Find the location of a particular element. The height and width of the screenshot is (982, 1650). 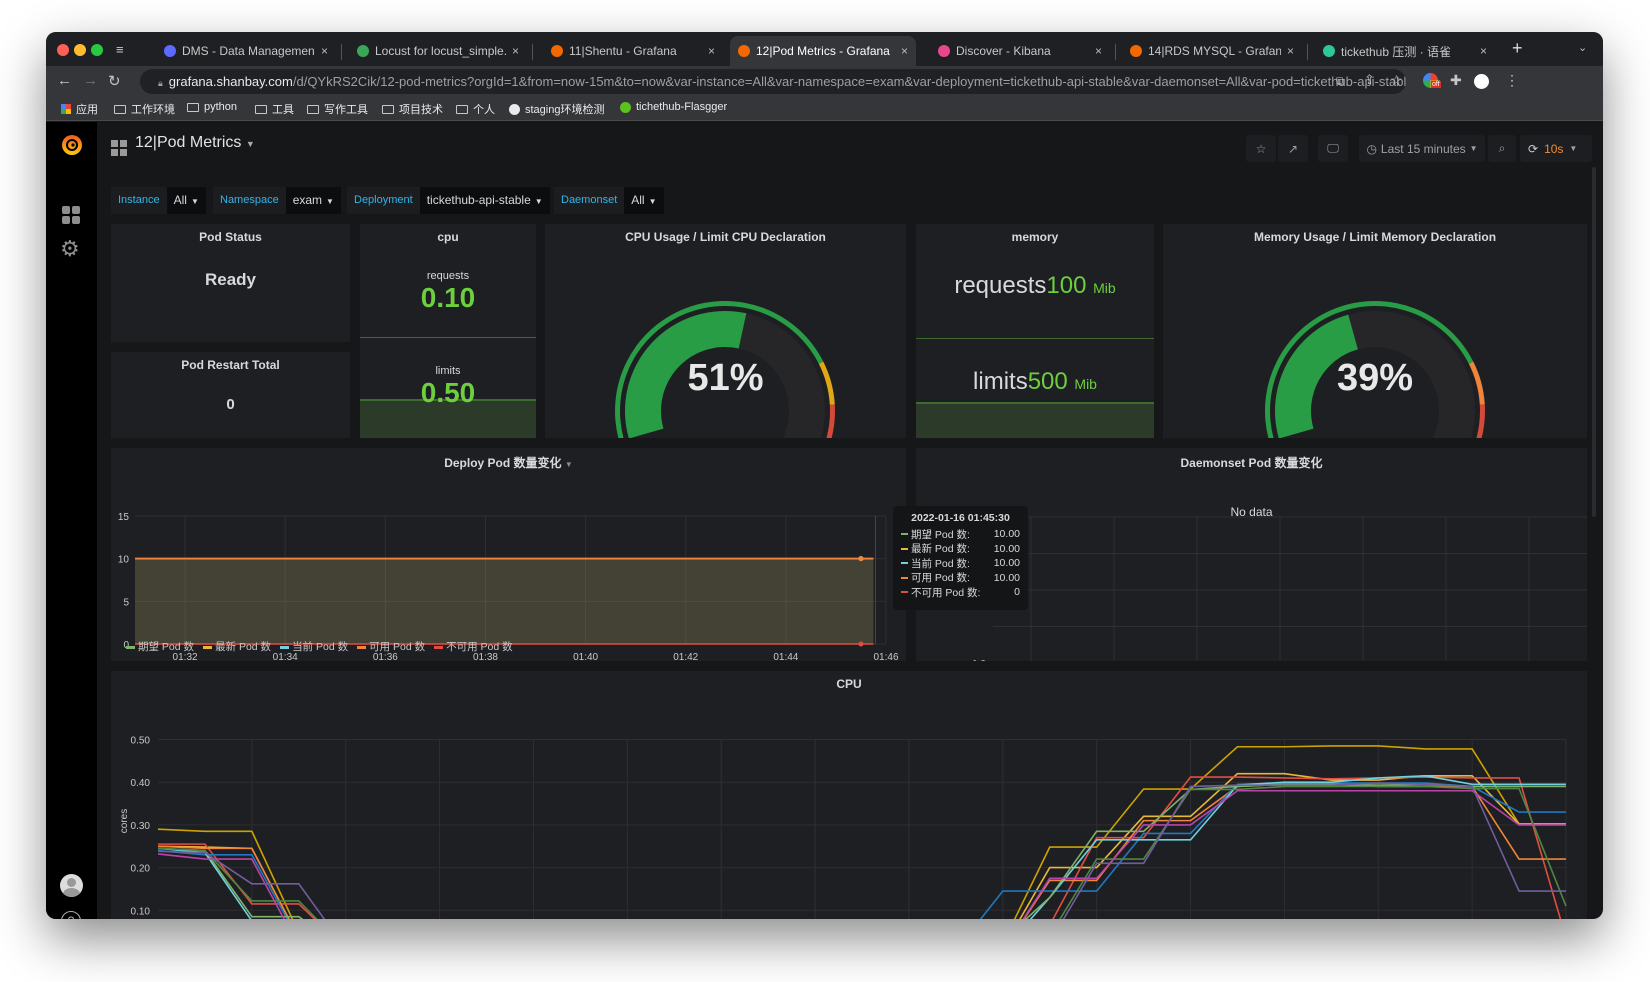

bookmark-item: 工作环境 is located at coordinates (144, 109).